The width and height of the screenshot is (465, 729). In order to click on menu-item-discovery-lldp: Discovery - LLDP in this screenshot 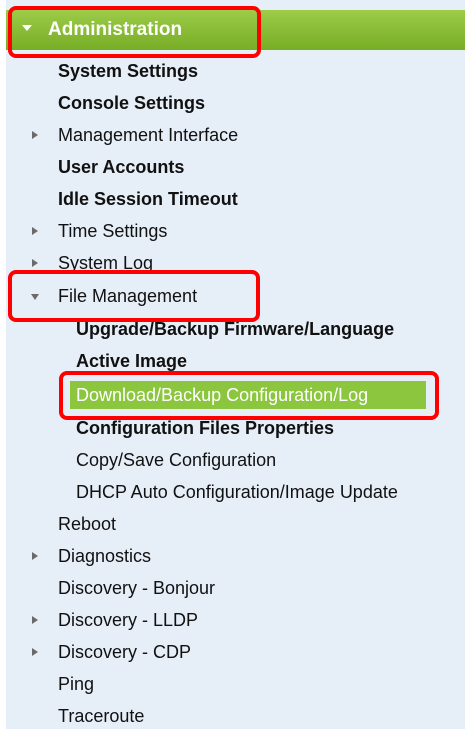, I will do `click(128, 620)`.